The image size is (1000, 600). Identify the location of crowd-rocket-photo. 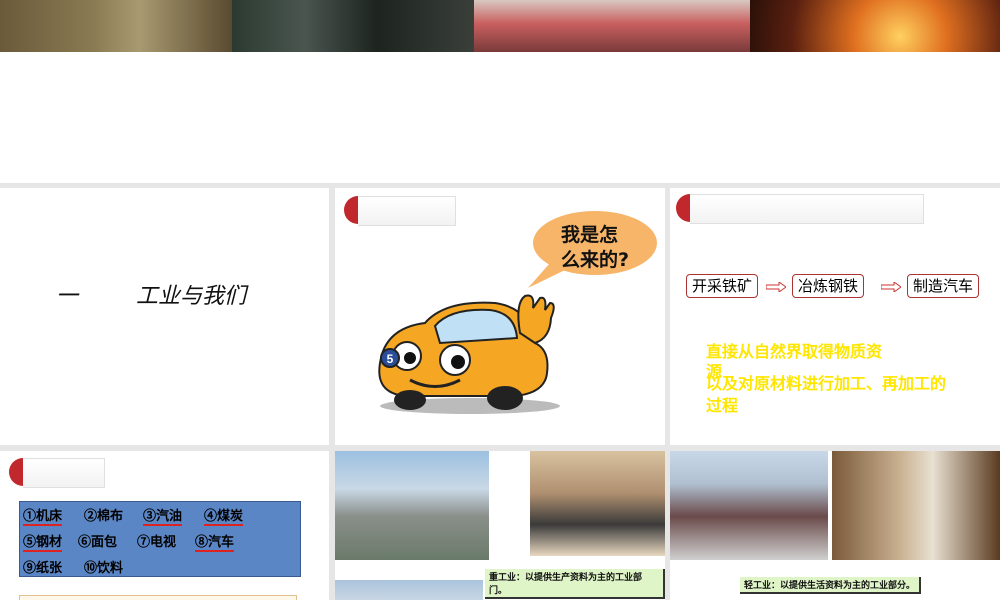
(612, 26).